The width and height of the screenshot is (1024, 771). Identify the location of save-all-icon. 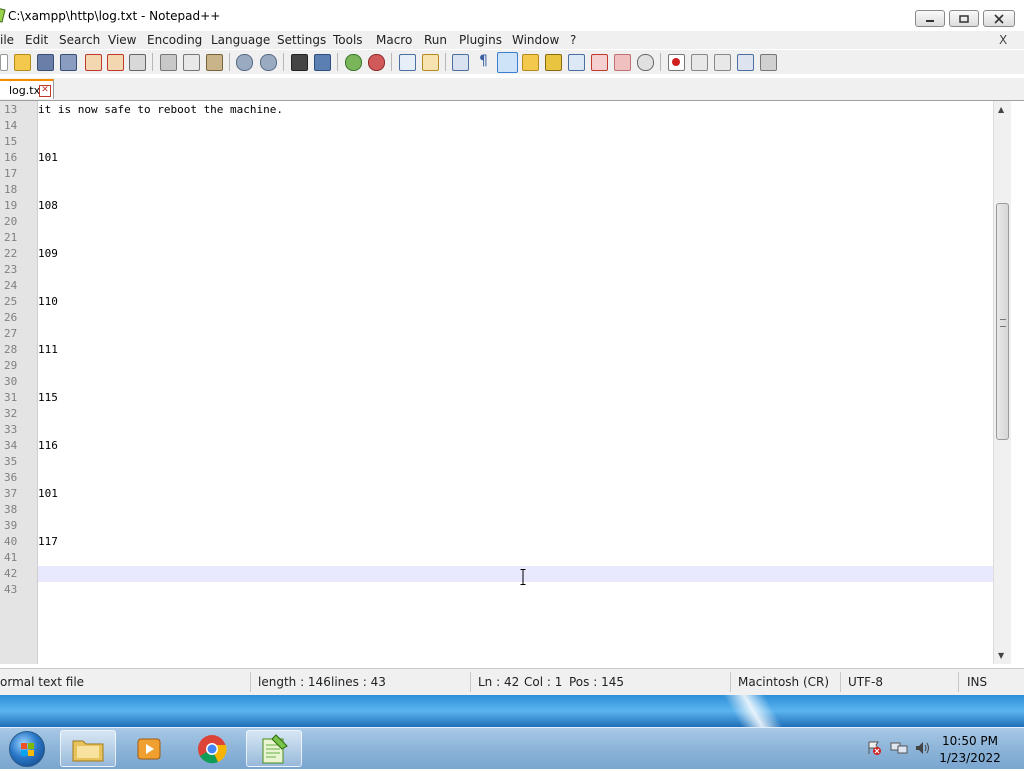
(68, 62).